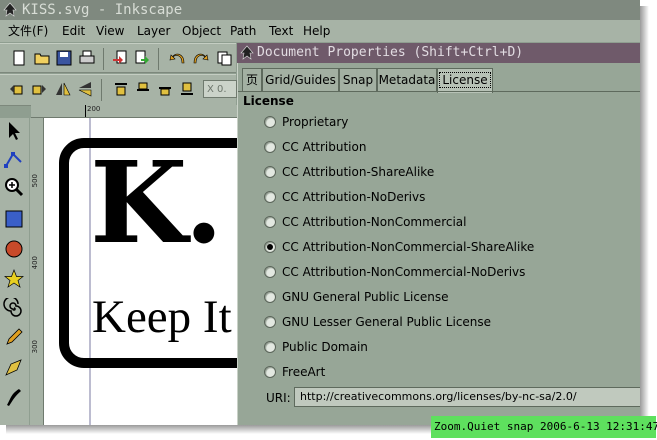 This screenshot has width=657, height=440. What do you see at coordinates (358, 80) in the screenshot?
I see `tab-snap: Snap` at bounding box center [358, 80].